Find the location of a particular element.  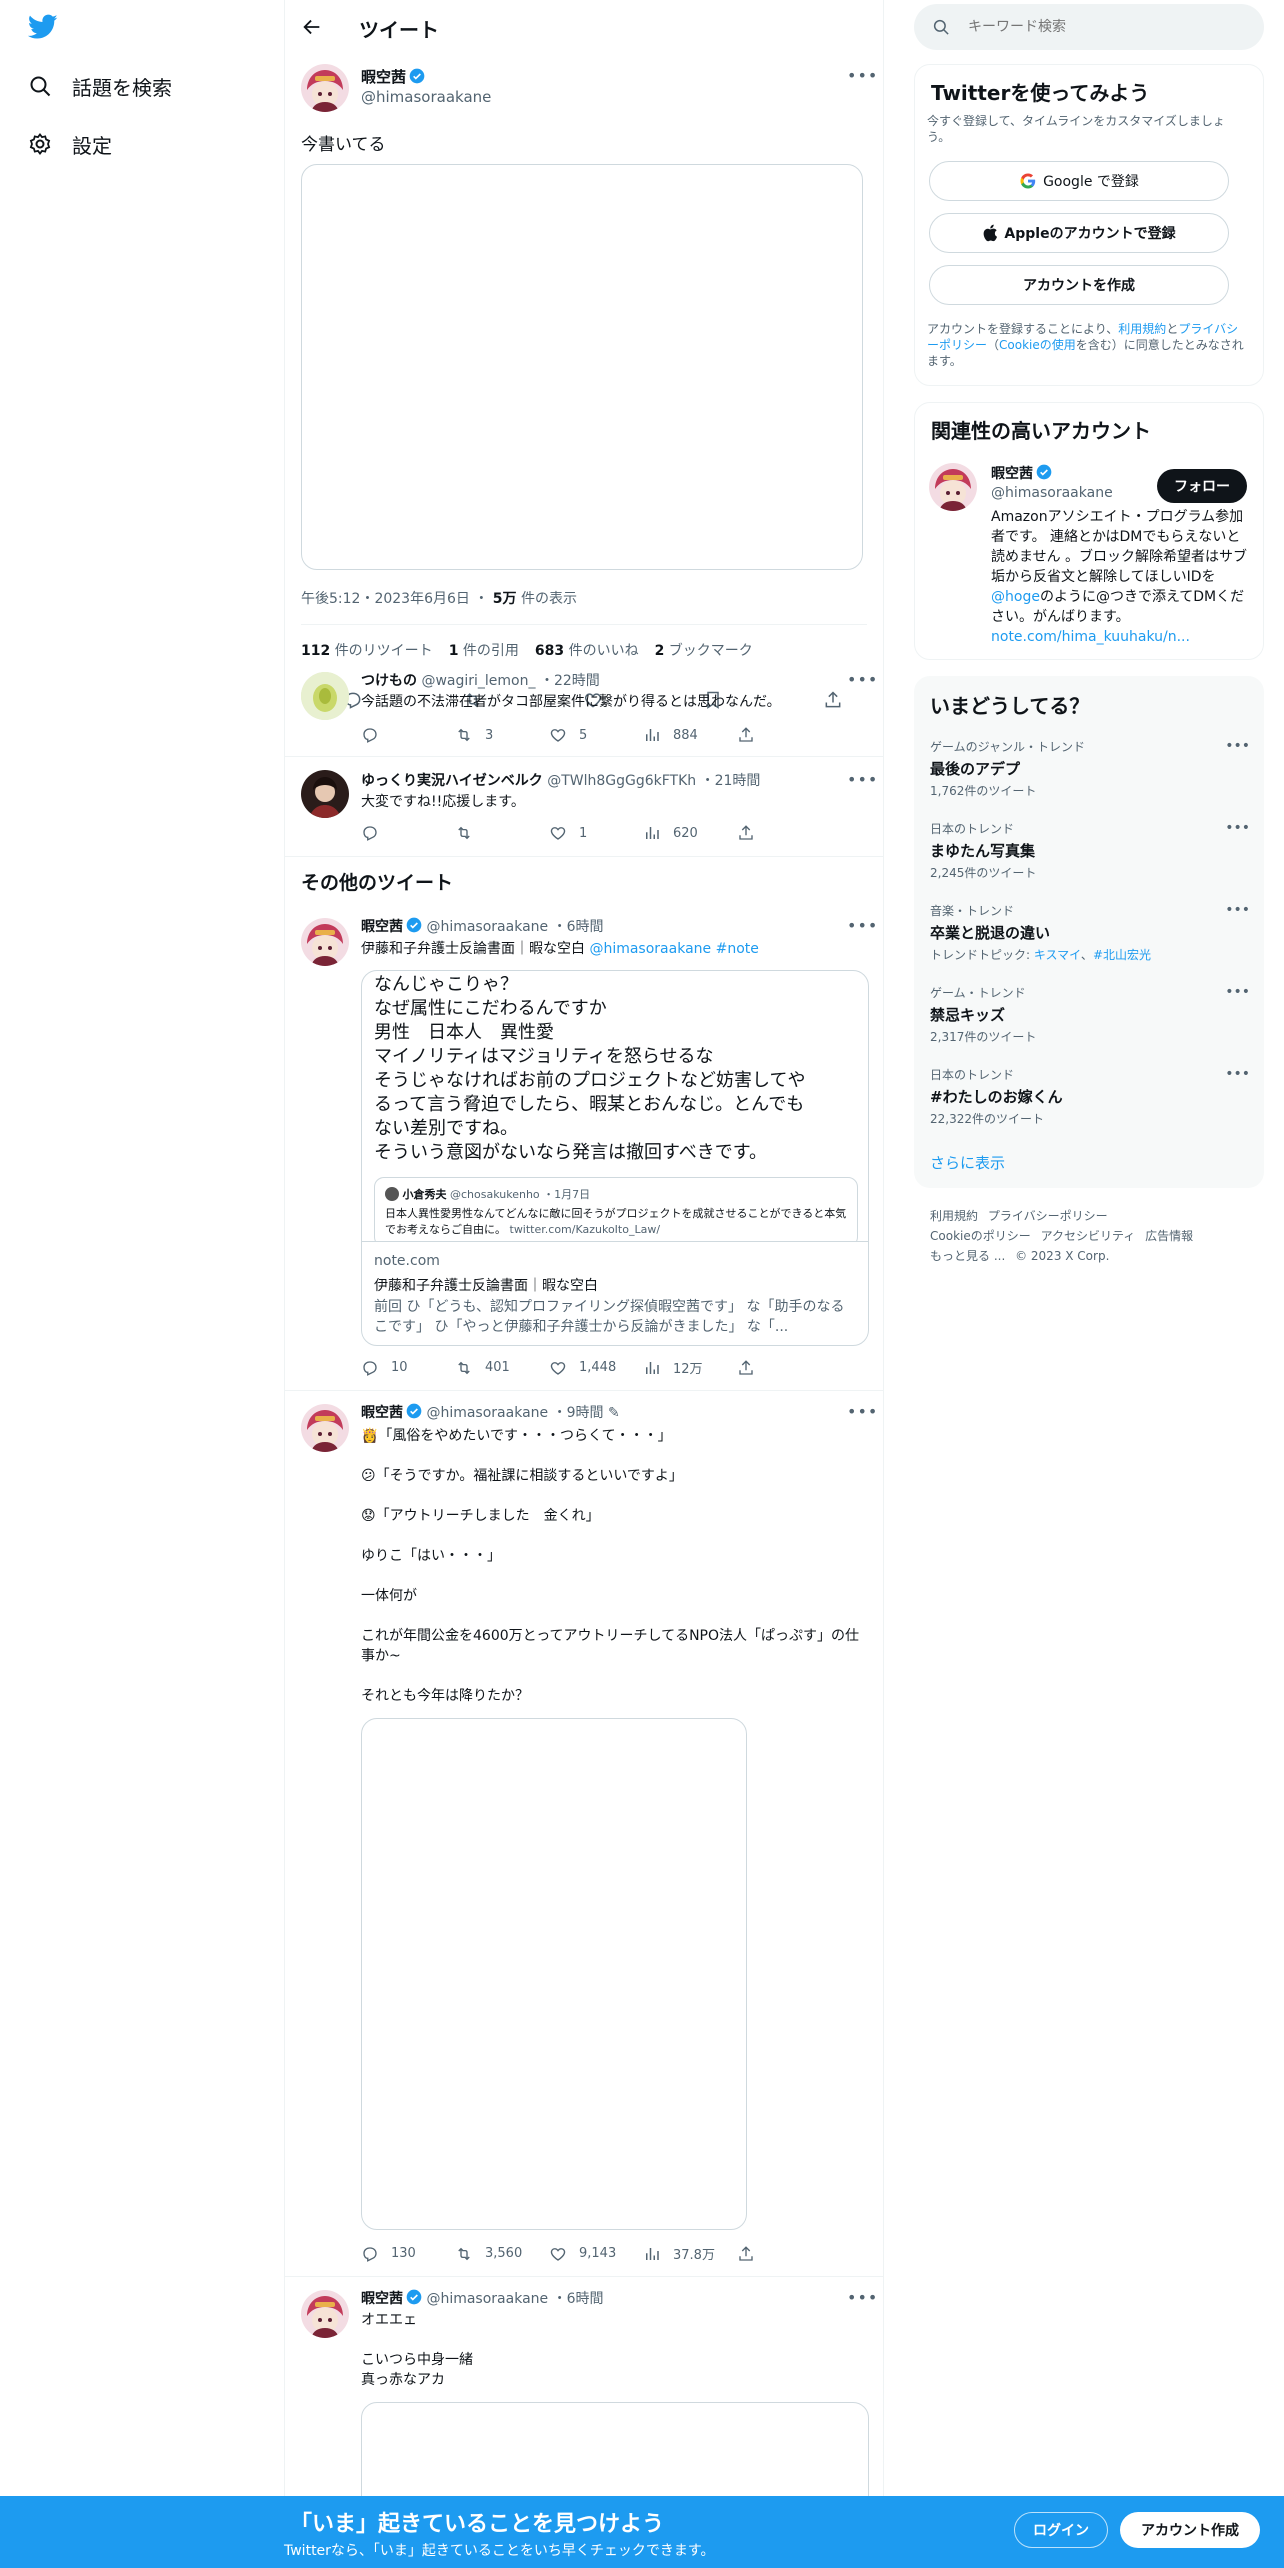

like-button: 1,448 is located at coordinates (596, 1368).